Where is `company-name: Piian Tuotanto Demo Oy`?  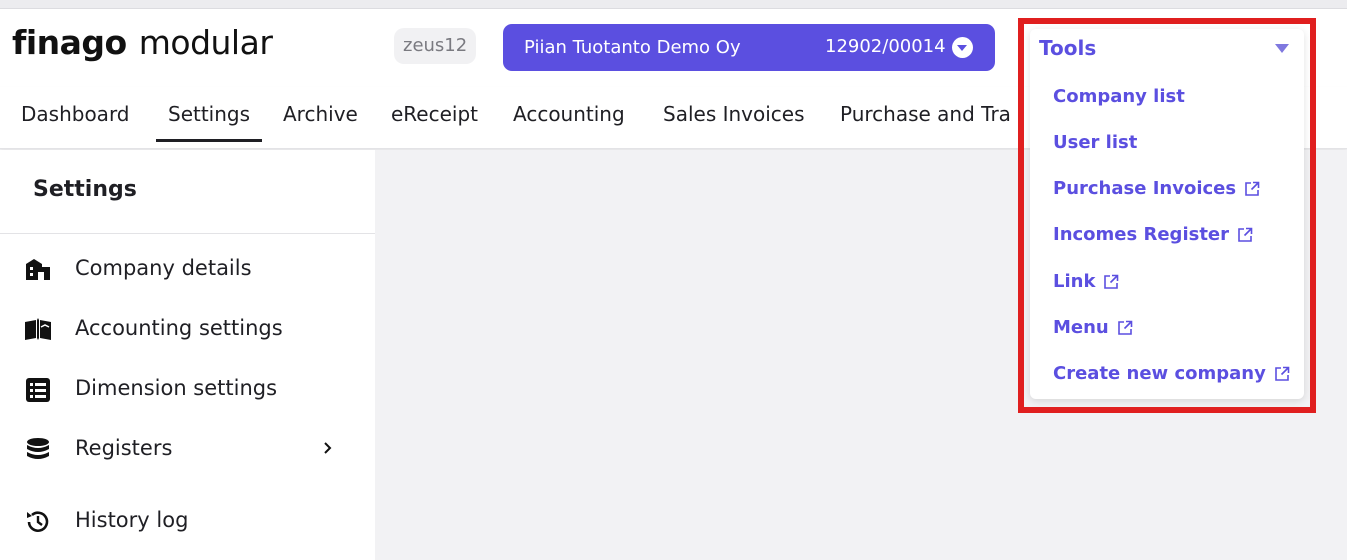 company-name: Piian Tuotanto Demo Oy is located at coordinates (632, 47).